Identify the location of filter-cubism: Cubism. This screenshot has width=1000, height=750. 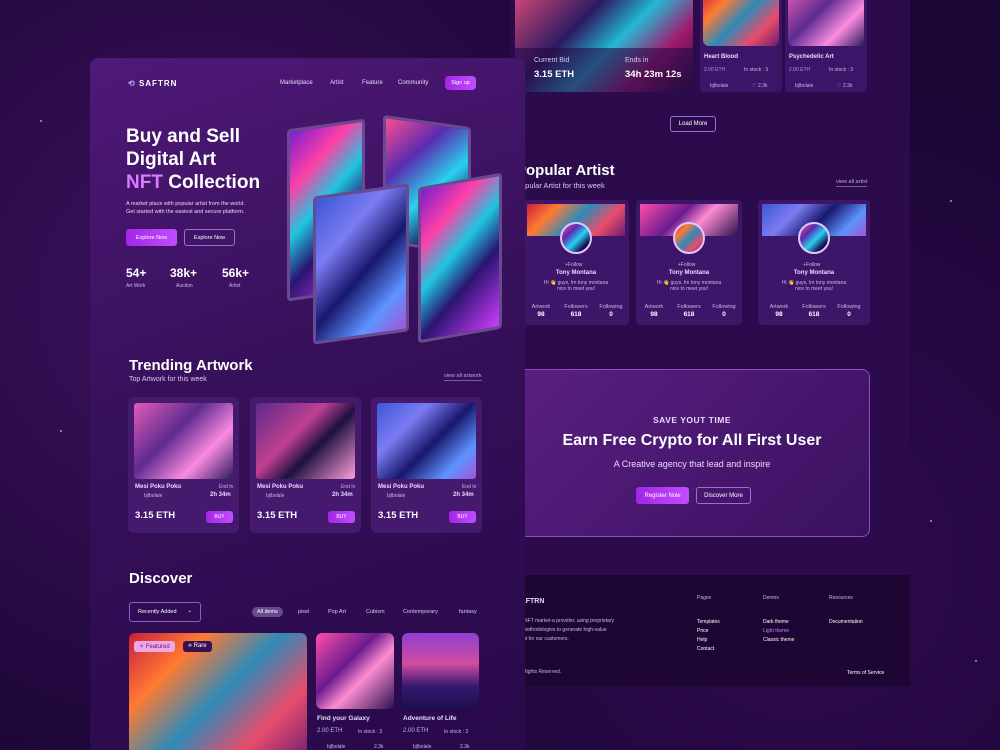
(375, 612).